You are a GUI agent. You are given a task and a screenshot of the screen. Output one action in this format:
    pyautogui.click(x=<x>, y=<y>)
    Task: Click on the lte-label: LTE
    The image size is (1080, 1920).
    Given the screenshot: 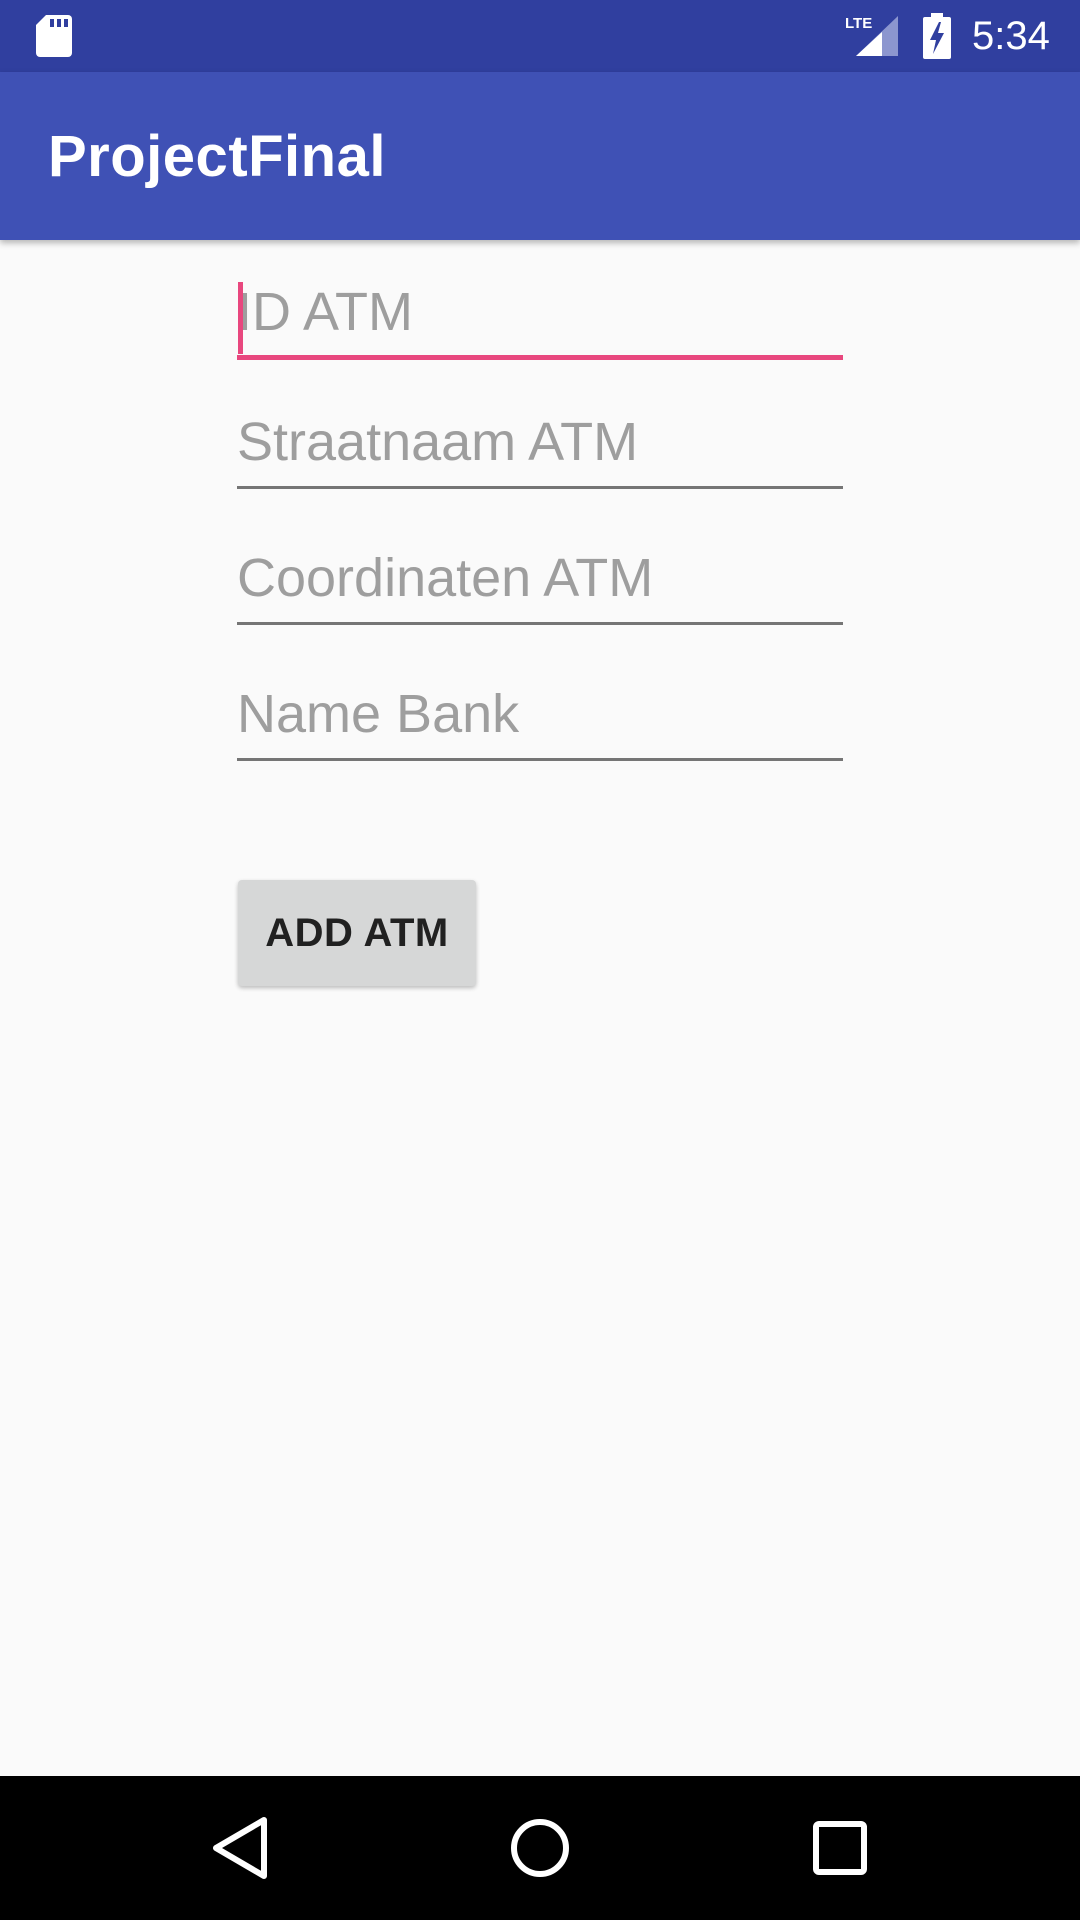 What is the action you would take?
    pyautogui.click(x=858, y=23)
    